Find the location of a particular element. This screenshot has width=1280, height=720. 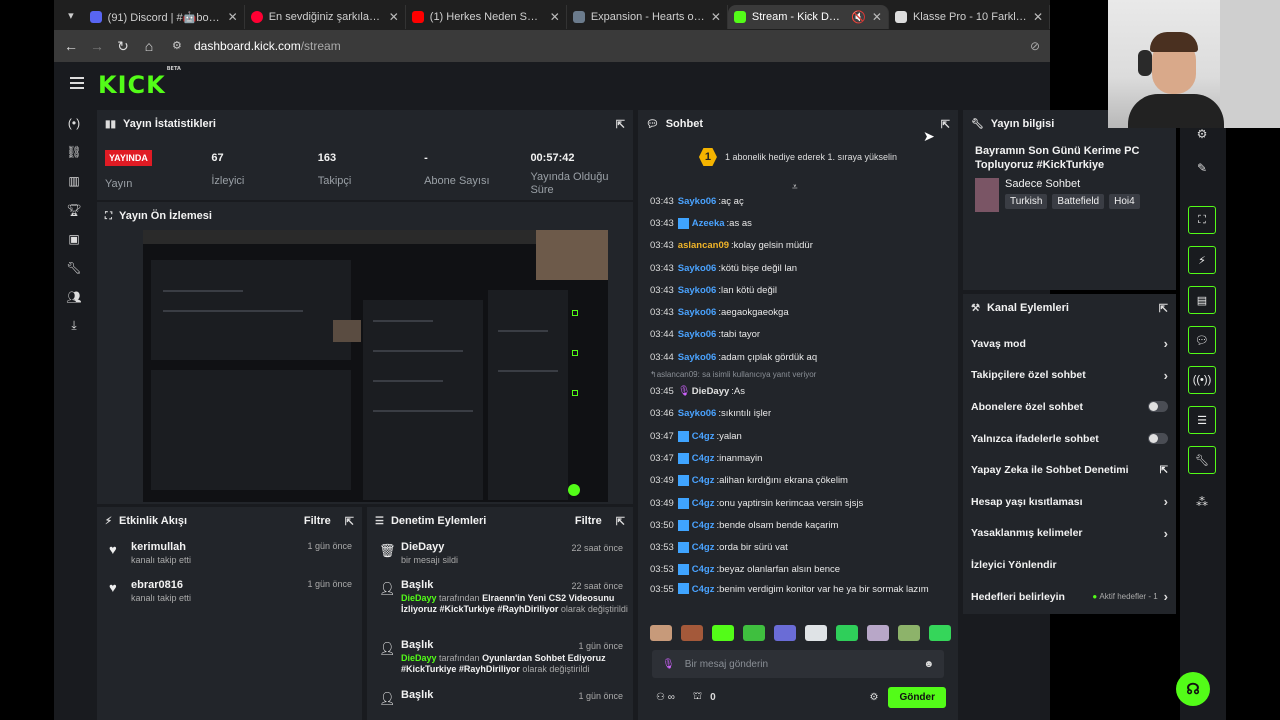

message-username: DieDayy is located at coordinates (711, 391).